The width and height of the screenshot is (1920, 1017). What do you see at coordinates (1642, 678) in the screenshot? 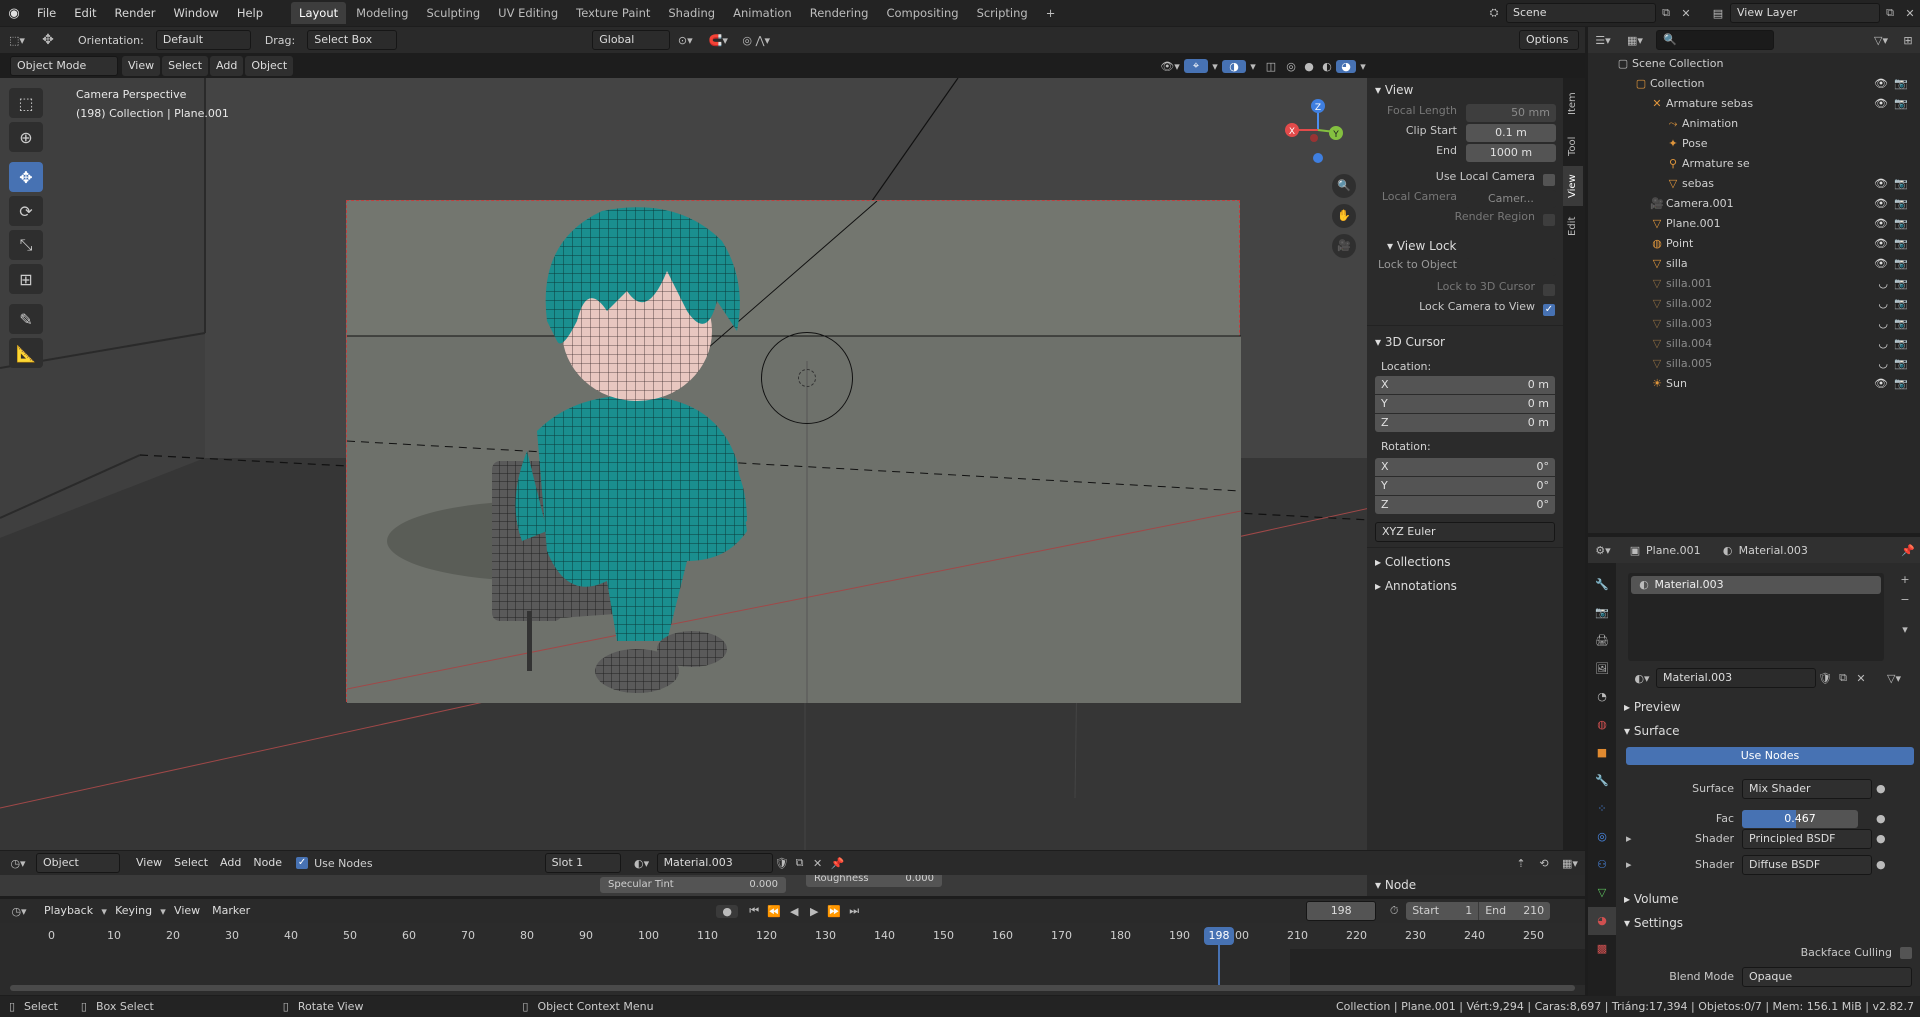
I see `browse-material-icon: ◐▾` at bounding box center [1642, 678].